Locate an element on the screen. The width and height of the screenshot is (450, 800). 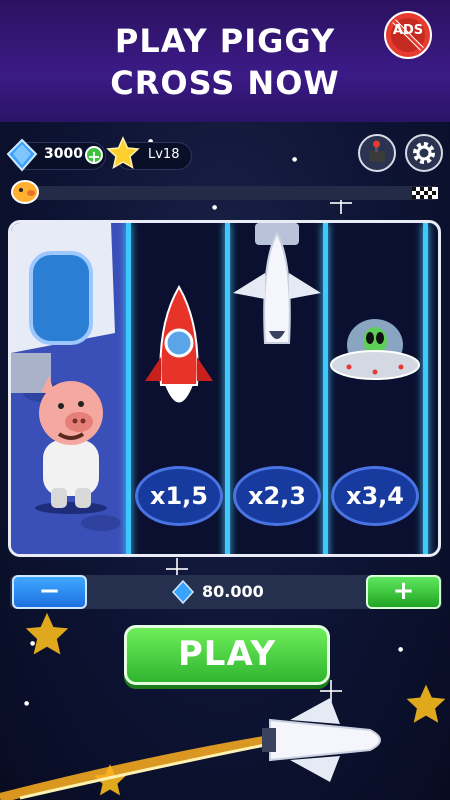
play-button: PLAY is located at coordinates (227, 655).